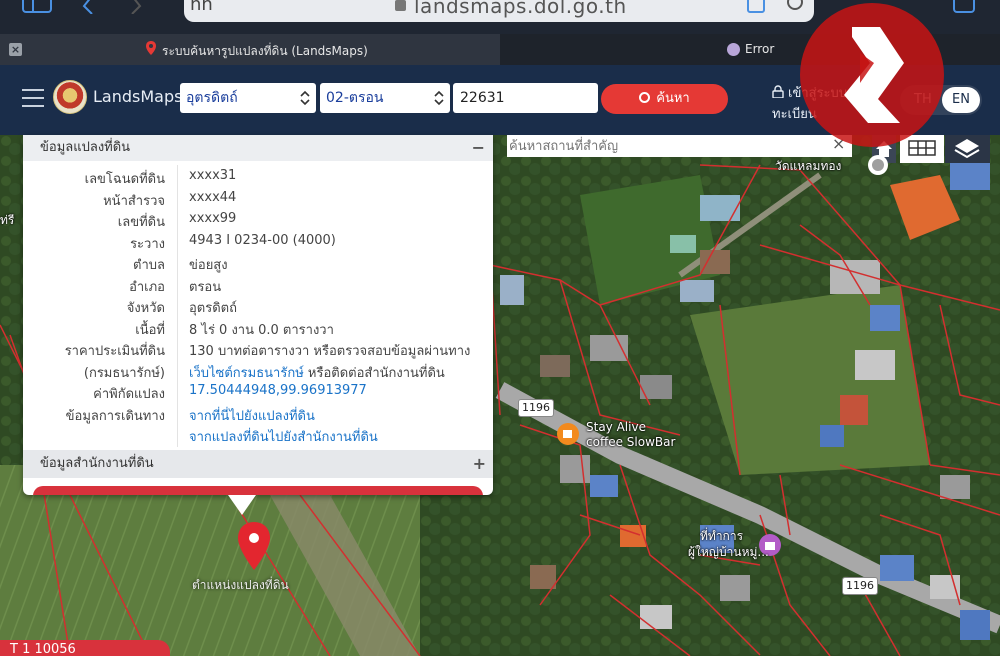 This screenshot has height=656, width=1000. Describe the element at coordinates (258, 262) in the screenshot. I see `info-row: ตำบล ข่อยสูง` at that location.